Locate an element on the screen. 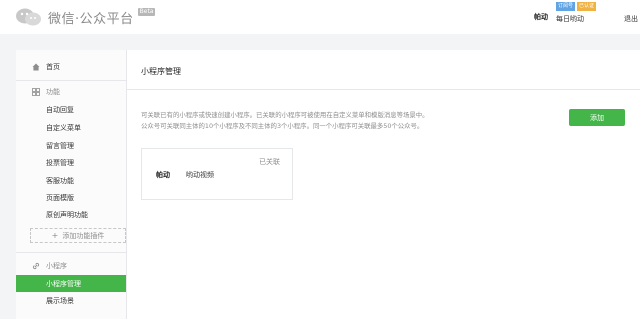  verified-tag: 已认证 is located at coordinates (587, 6).